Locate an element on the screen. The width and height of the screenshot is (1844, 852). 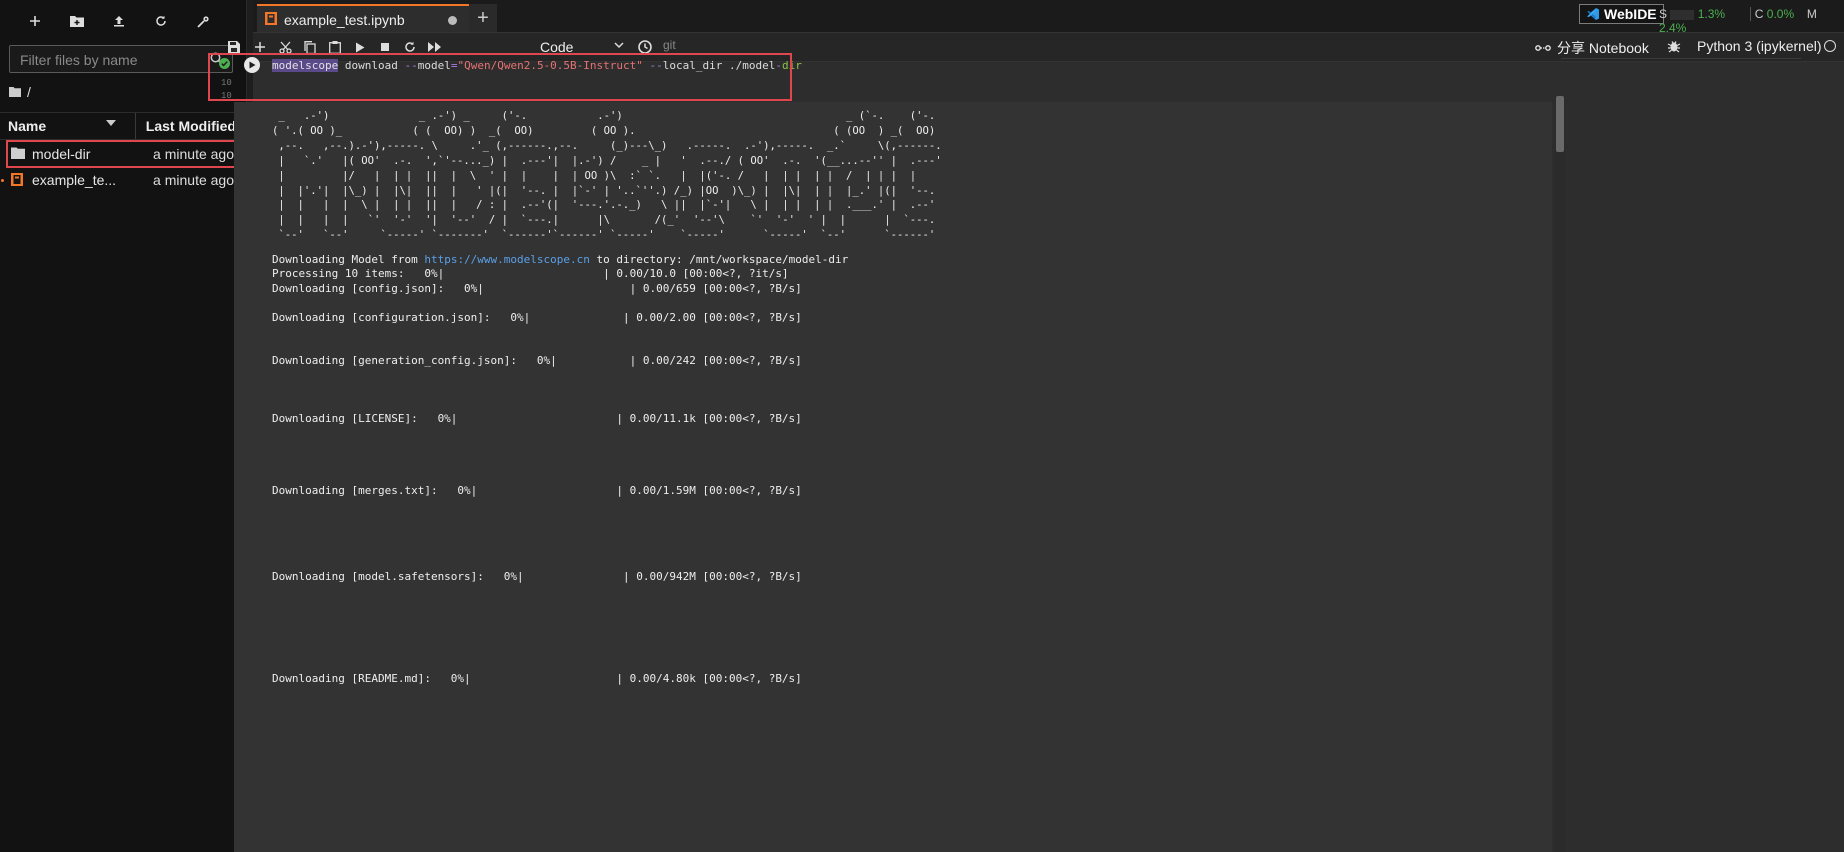
git-clone-button is located at coordinates (203, 21).